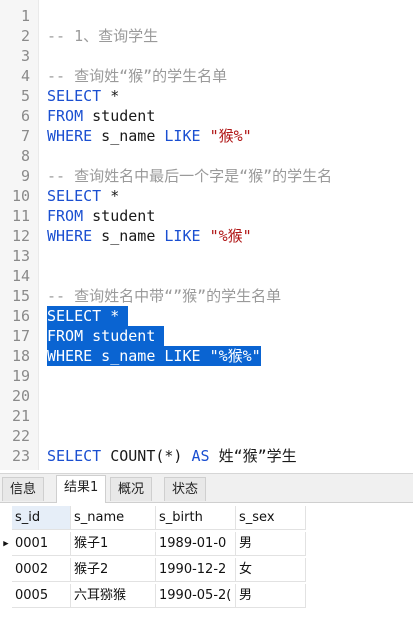 This screenshot has width=413, height=635. I want to click on code-line: 3, so click(206, 56).